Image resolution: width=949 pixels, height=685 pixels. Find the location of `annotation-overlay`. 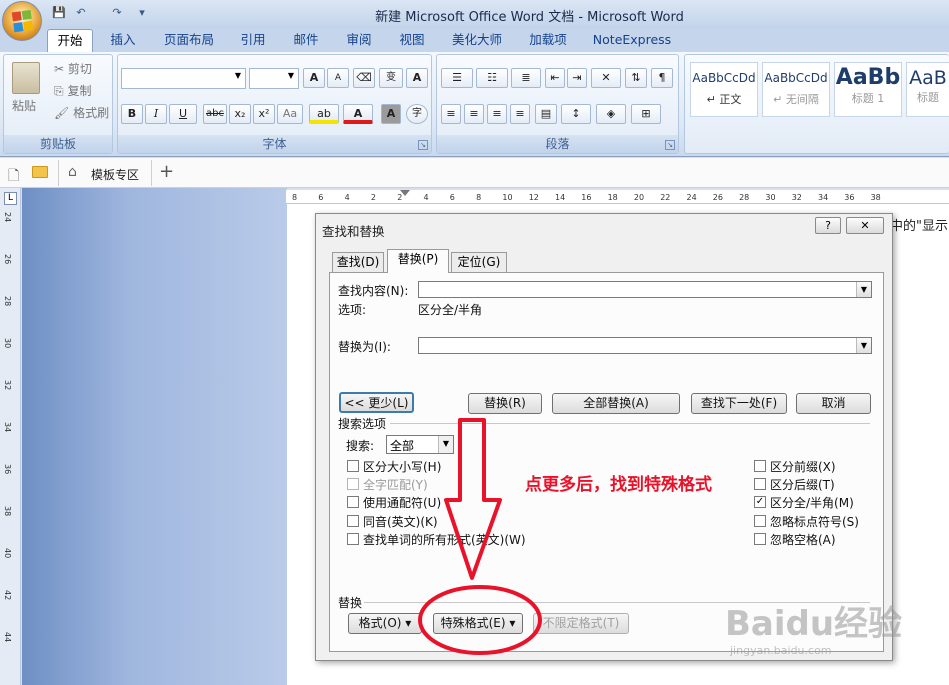

annotation-overlay is located at coordinates (480, 536).